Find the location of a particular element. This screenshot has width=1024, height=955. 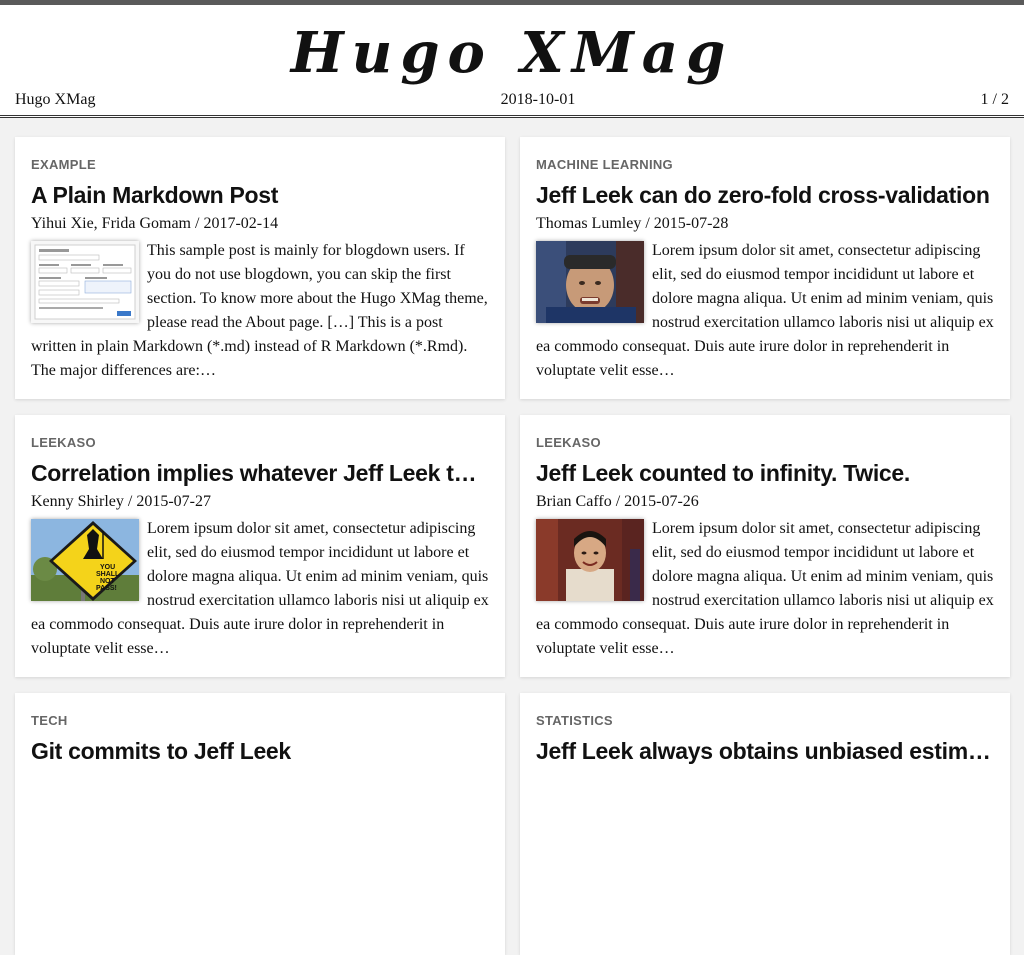

post-byline: Yihui Xie, Frida Gomam / 2017-02-14 is located at coordinates (155, 223).